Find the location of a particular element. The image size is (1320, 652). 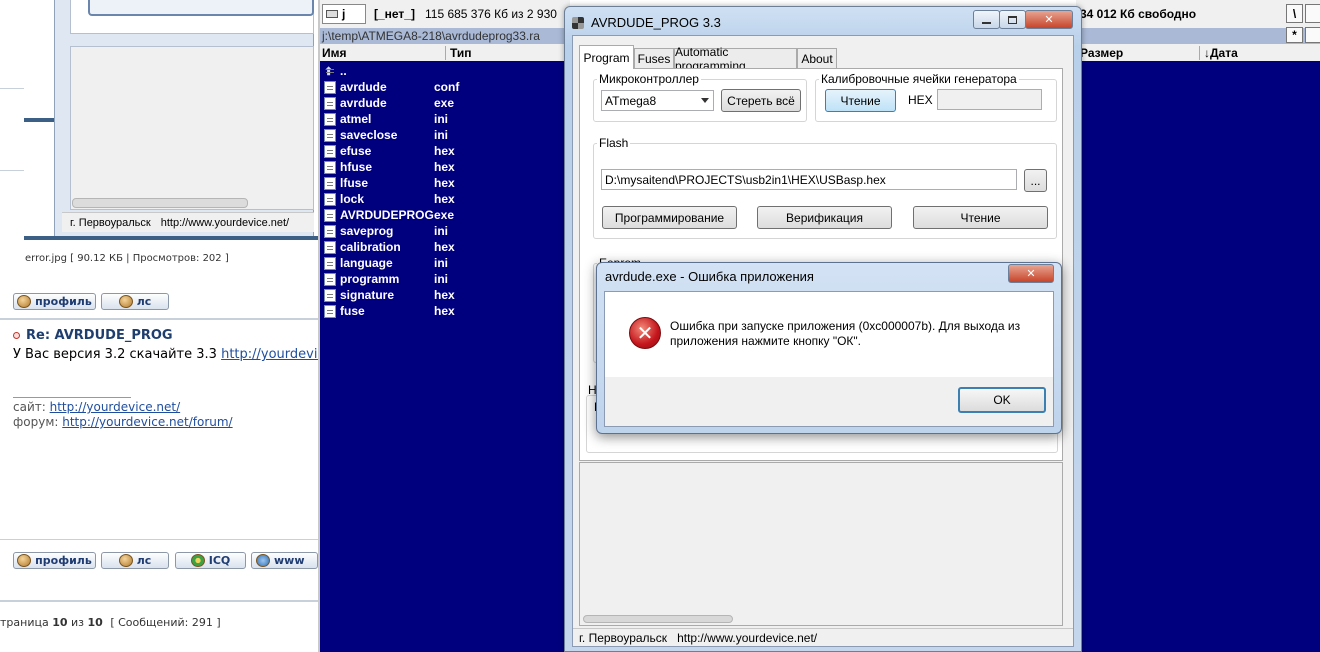

mcu-select: ATmega8 is located at coordinates (657, 100).